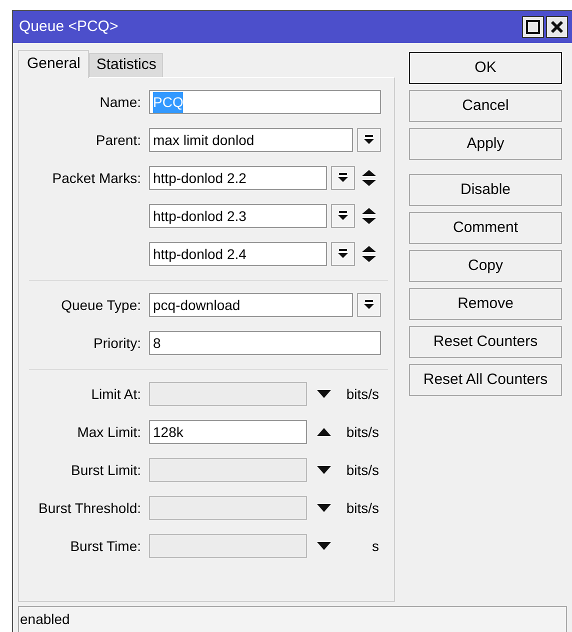 This screenshot has width=572, height=632. What do you see at coordinates (120, 102) in the screenshot?
I see `field-label: Name:` at bounding box center [120, 102].